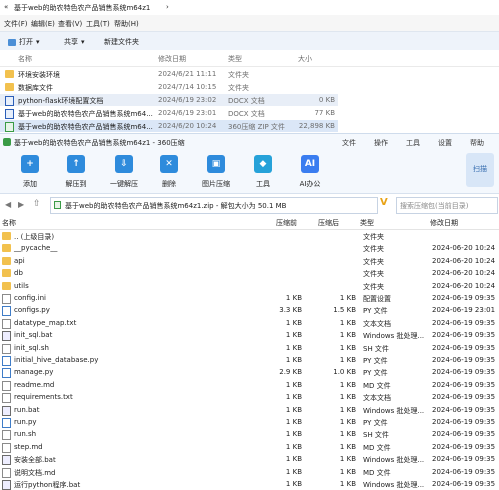  I want to click on menu-file: 文件(F), so click(16, 24).